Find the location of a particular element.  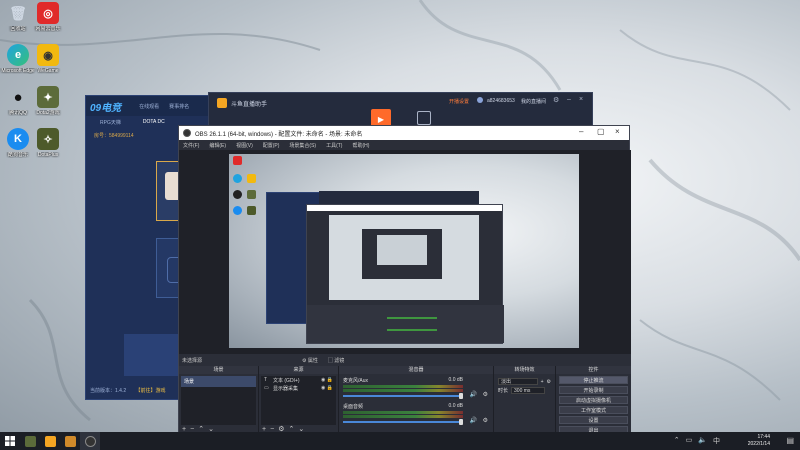

launcher-icon is located at coordinates (70, 441).